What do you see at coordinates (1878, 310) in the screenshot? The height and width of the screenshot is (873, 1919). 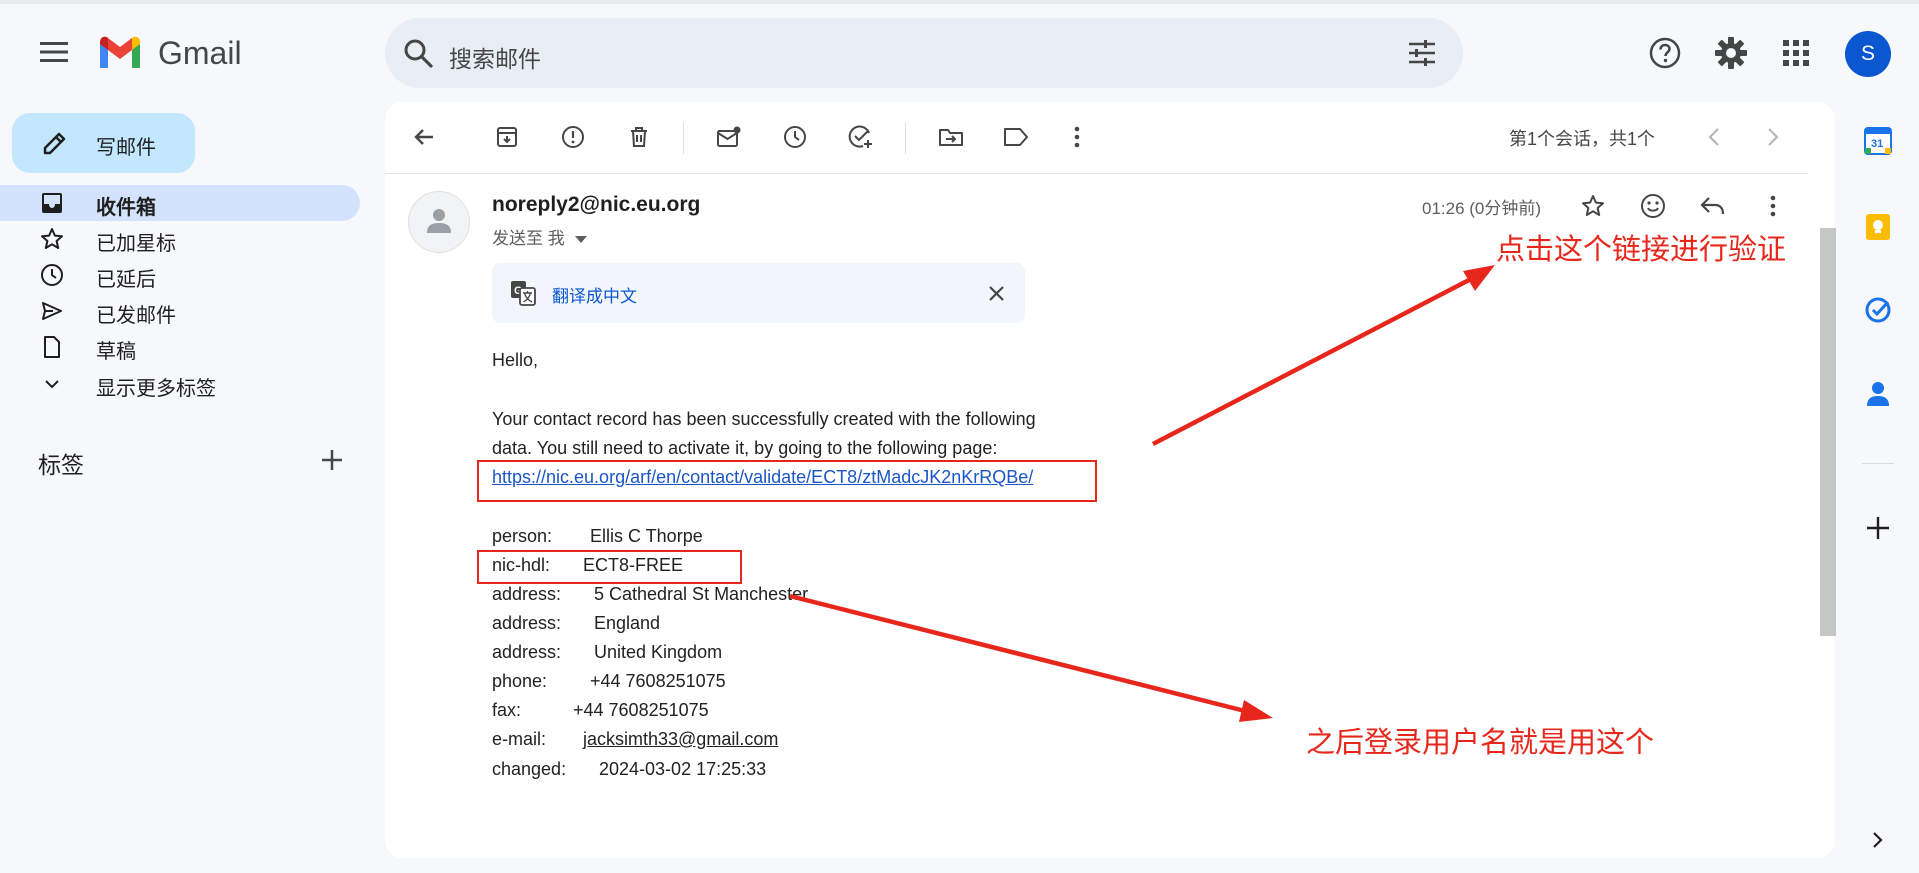 I see `tasks-app-icon` at bounding box center [1878, 310].